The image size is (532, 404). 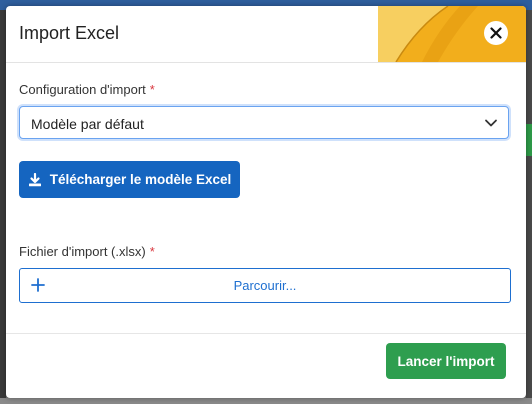 What do you see at coordinates (140, 179) in the screenshot?
I see `download-template-label: Télécharger le modèle Excel` at bounding box center [140, 179].